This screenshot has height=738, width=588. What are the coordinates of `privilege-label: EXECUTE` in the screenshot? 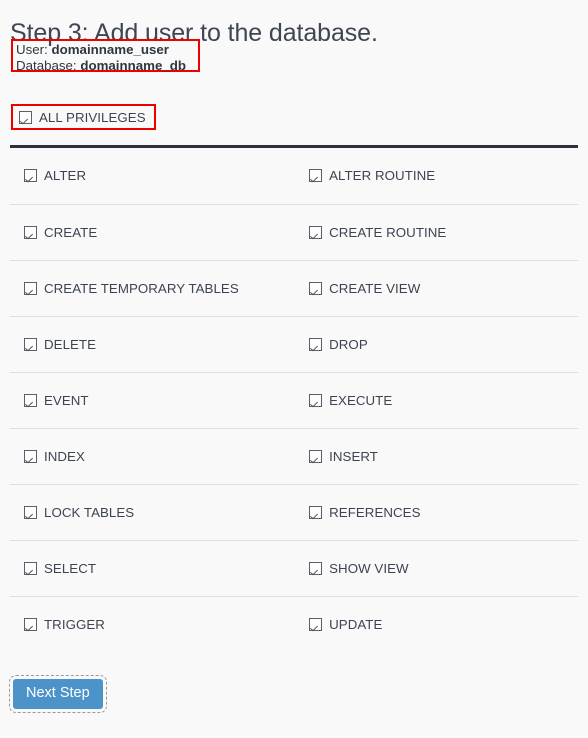 It's located at (361, 400).